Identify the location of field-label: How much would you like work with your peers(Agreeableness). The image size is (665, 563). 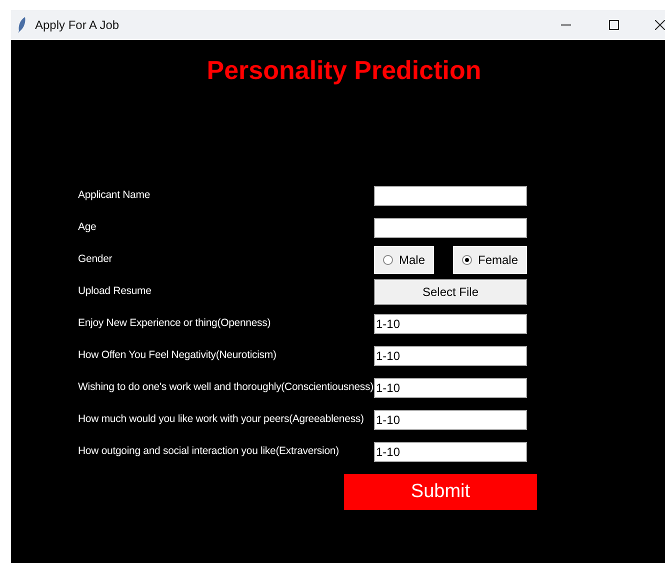
(221, 420).